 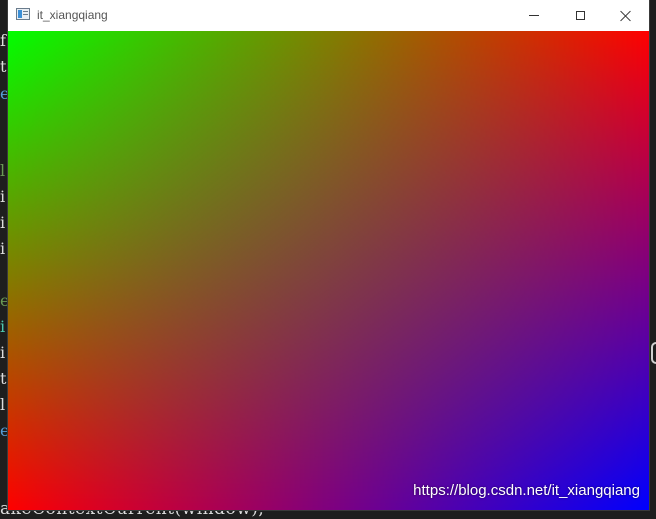 What do you see at coordinates (526, 490) in the screenshot?
I see `watermark-url: https://blog.csdn.net/it_xiangqiang` at bounding box center [526, 490].